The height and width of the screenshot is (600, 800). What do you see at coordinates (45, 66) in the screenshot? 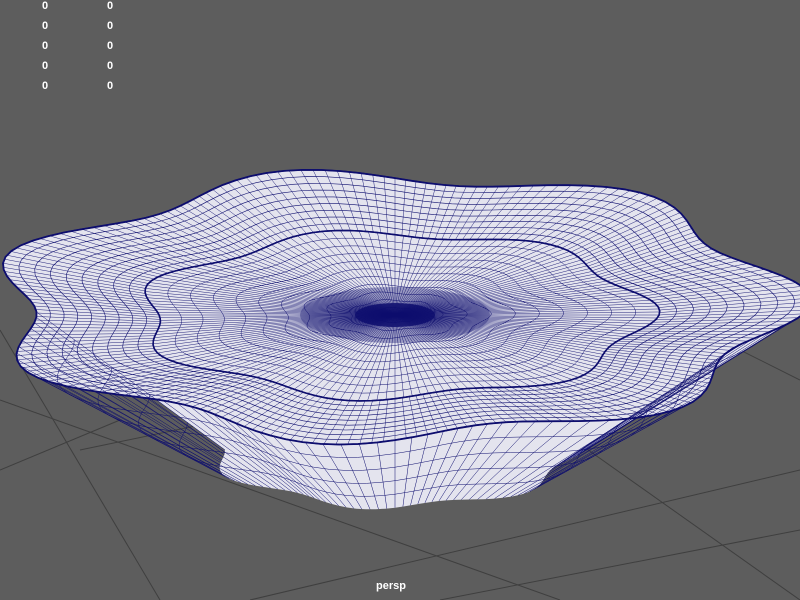
I see `hud-value-left-4: 0` at bounding box center [45, 66].